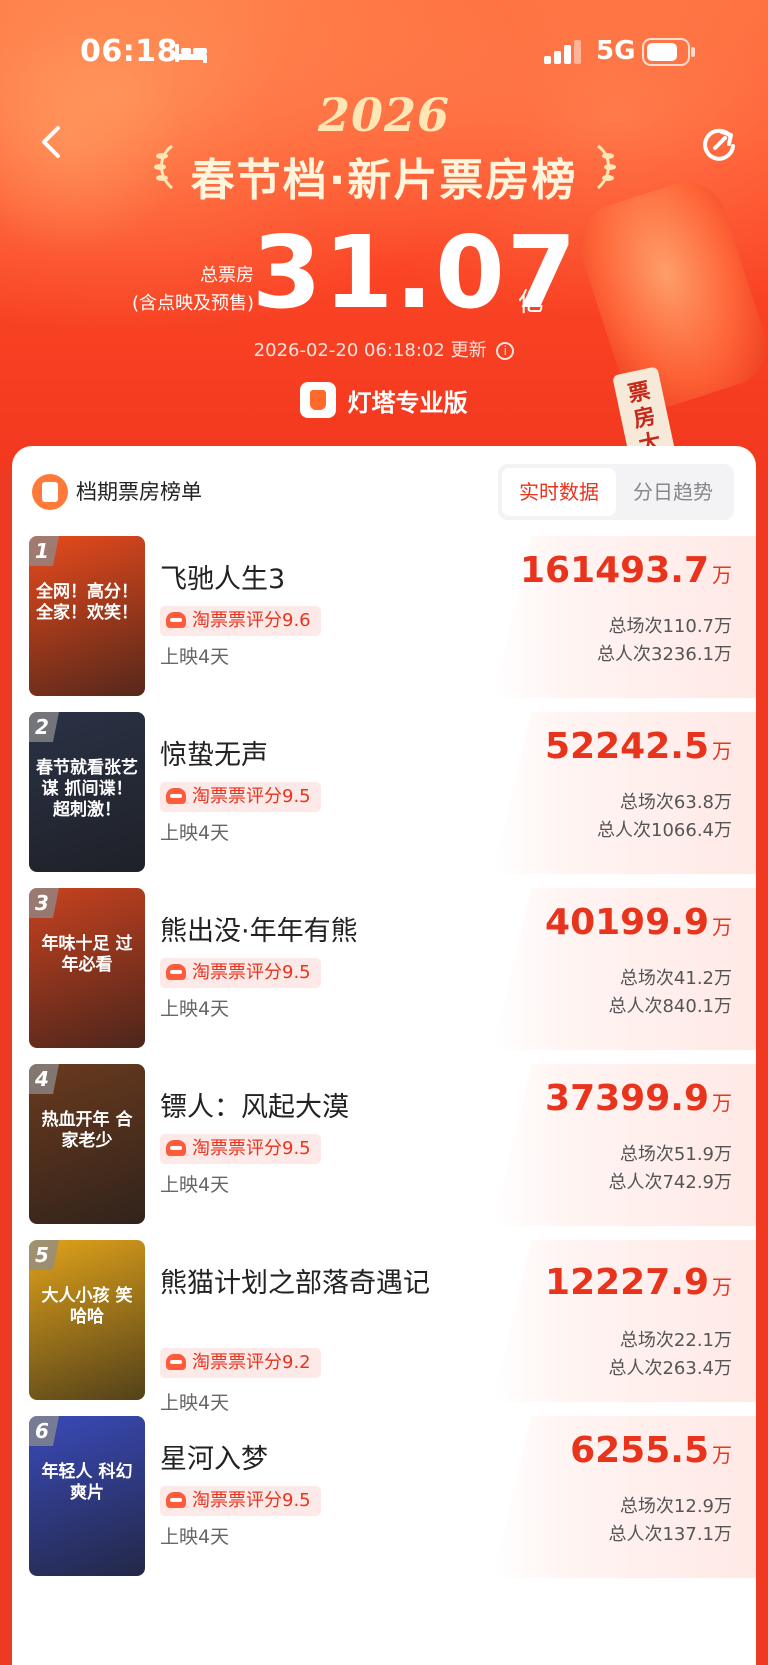  What do you see at coordinates (189, 290) in the screenshot?
I see `total-box-office-label: 总票房 (含点映及预售)` at bounding box center [189, 290].